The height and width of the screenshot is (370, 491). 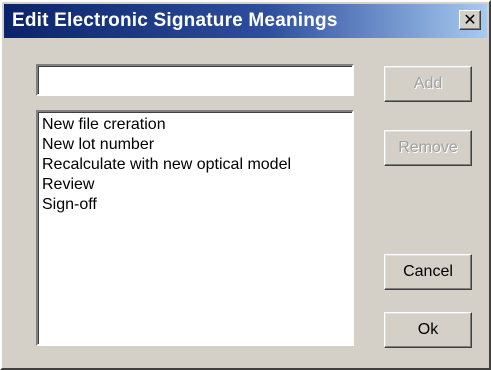 What do you see at coordinates (195, 205) in the screenshot?
I see `list-item: Sign-off` at bounding box center [195, 205].